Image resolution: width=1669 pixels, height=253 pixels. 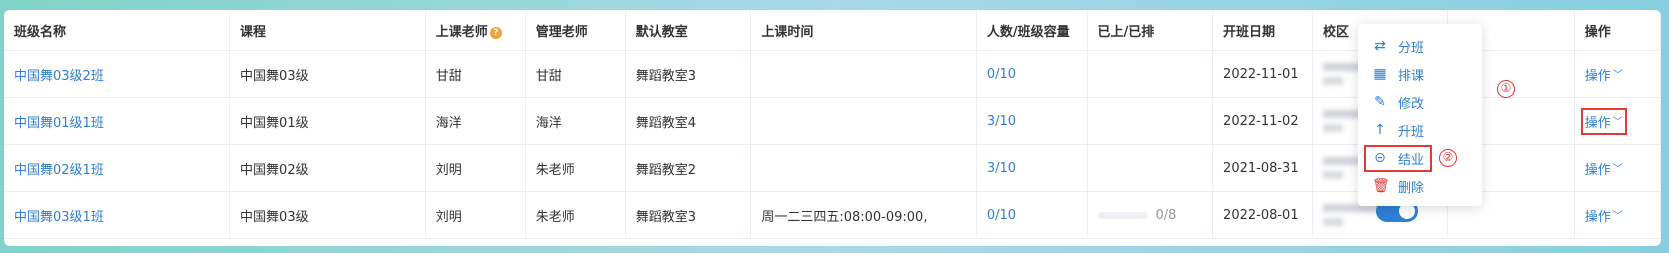 I want to click on menu-item-schedule: ▦ 排课, so click(x=1420, y=74).